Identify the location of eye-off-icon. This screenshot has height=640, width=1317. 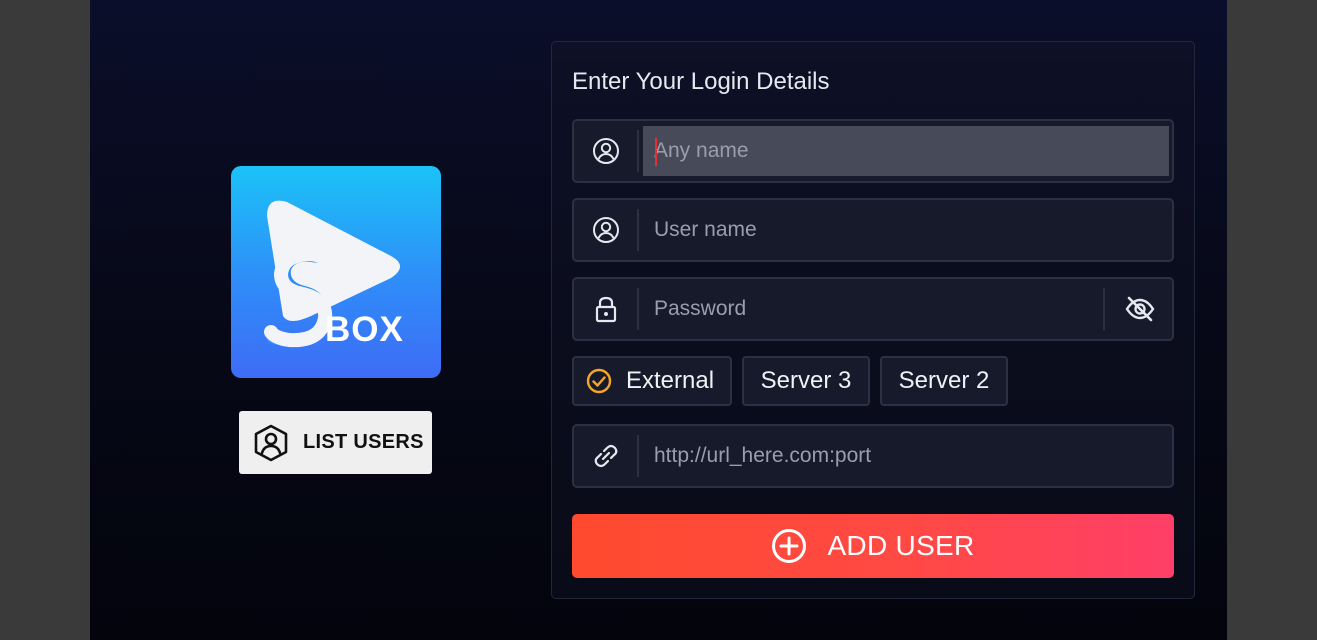
(1139, 309).